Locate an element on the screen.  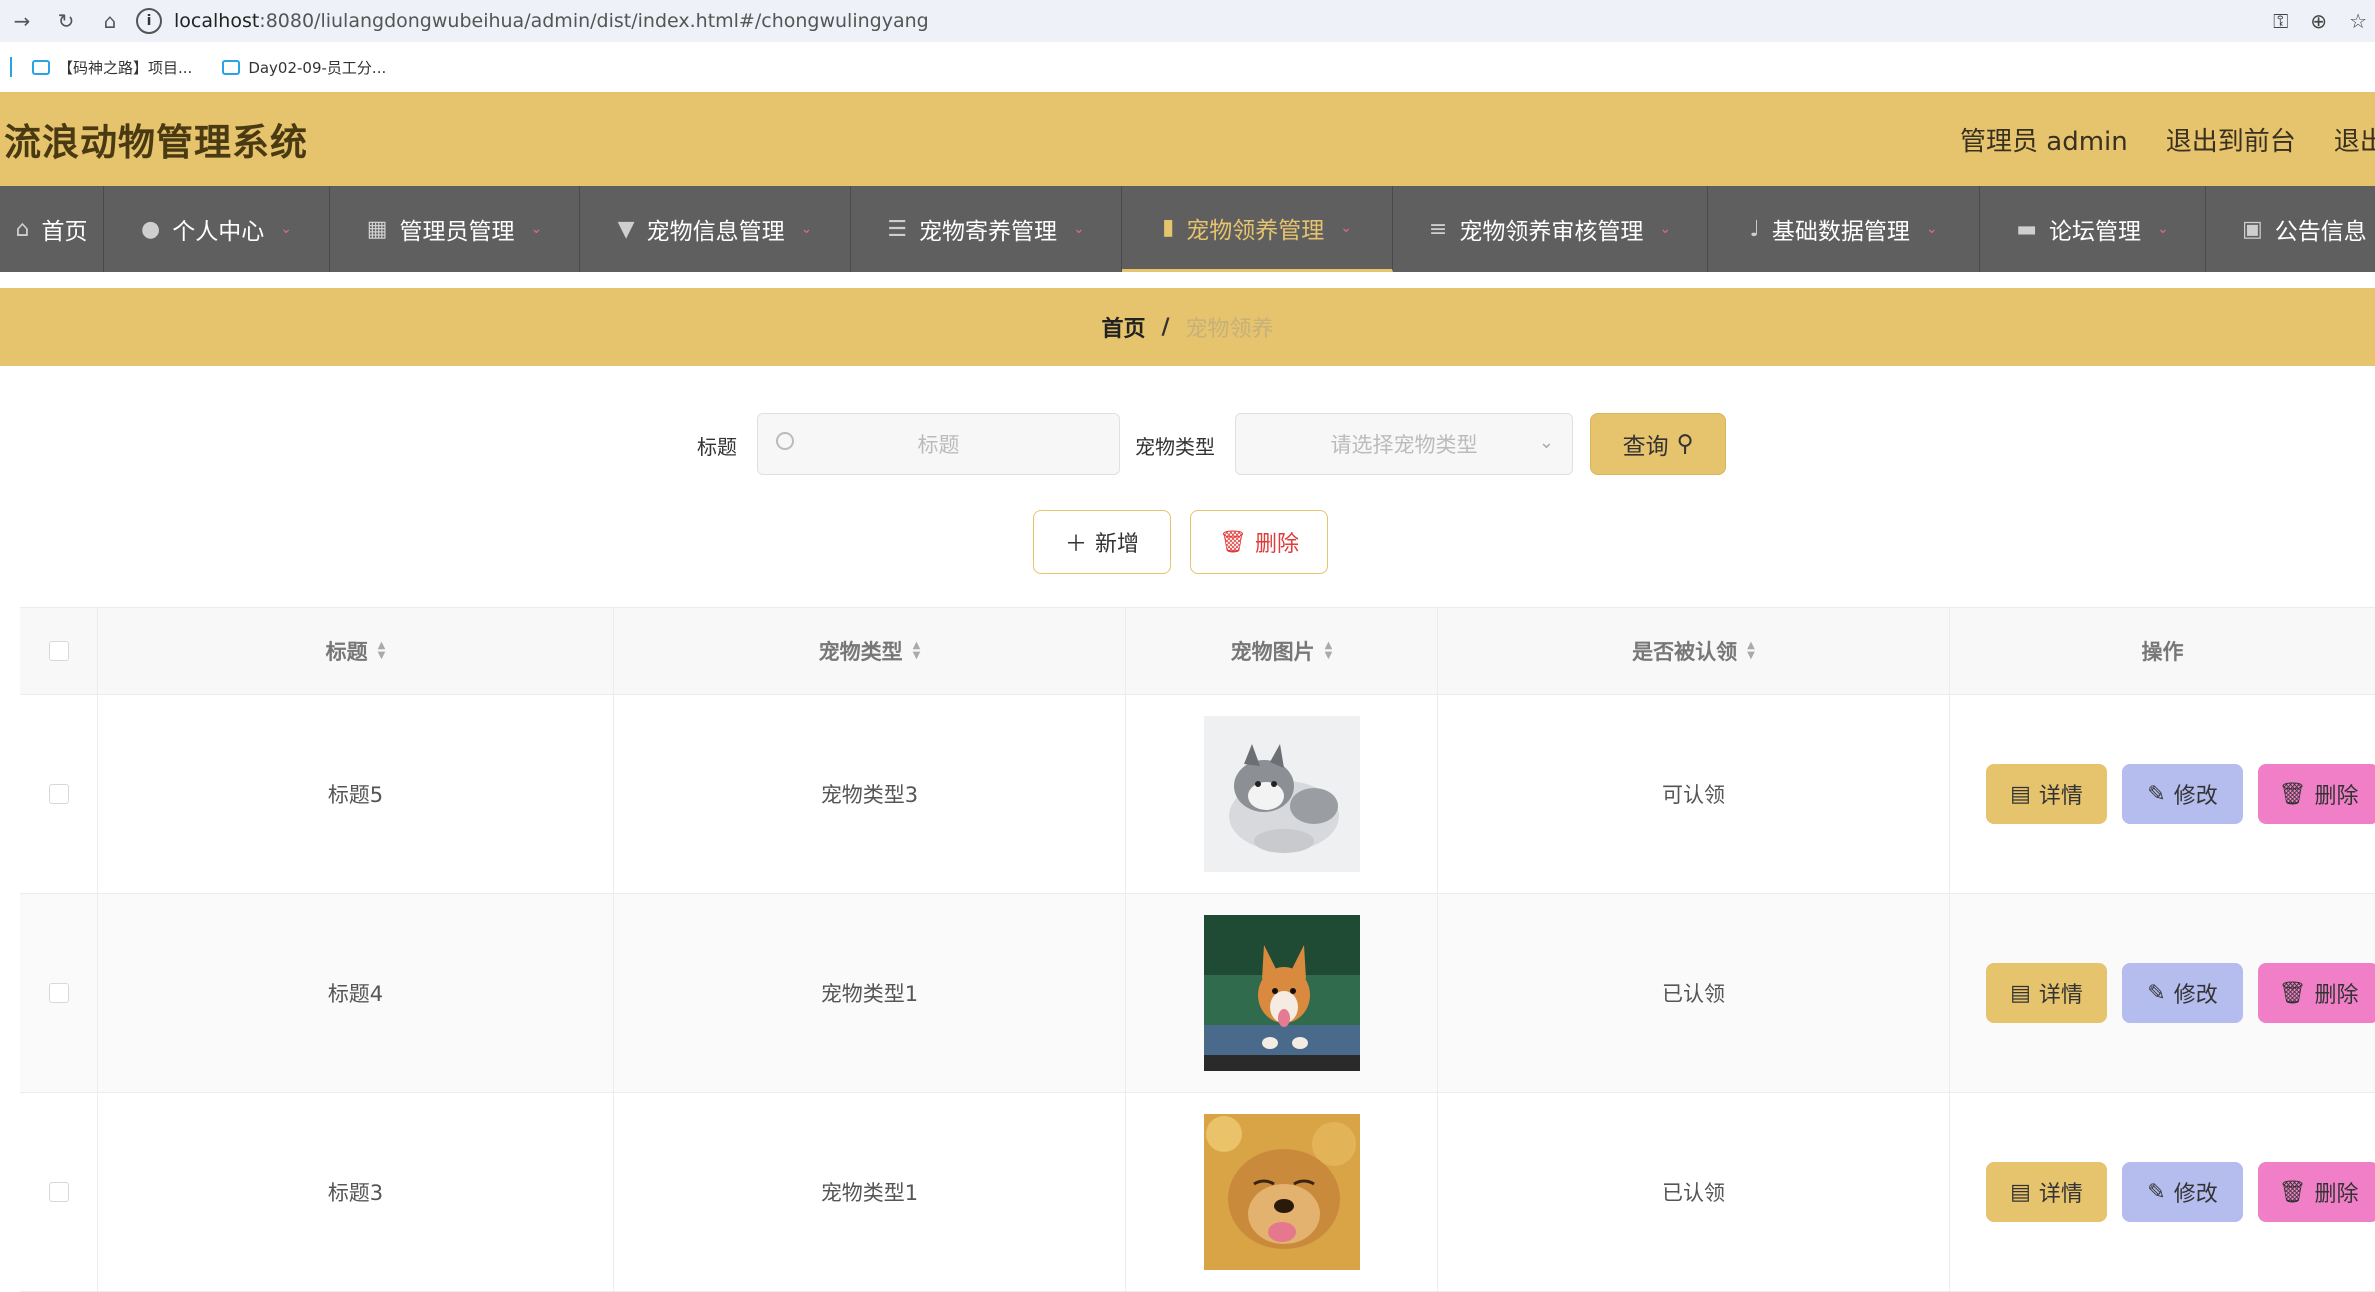
key-icon: ⚿ is located at coordinates (2280, 21).